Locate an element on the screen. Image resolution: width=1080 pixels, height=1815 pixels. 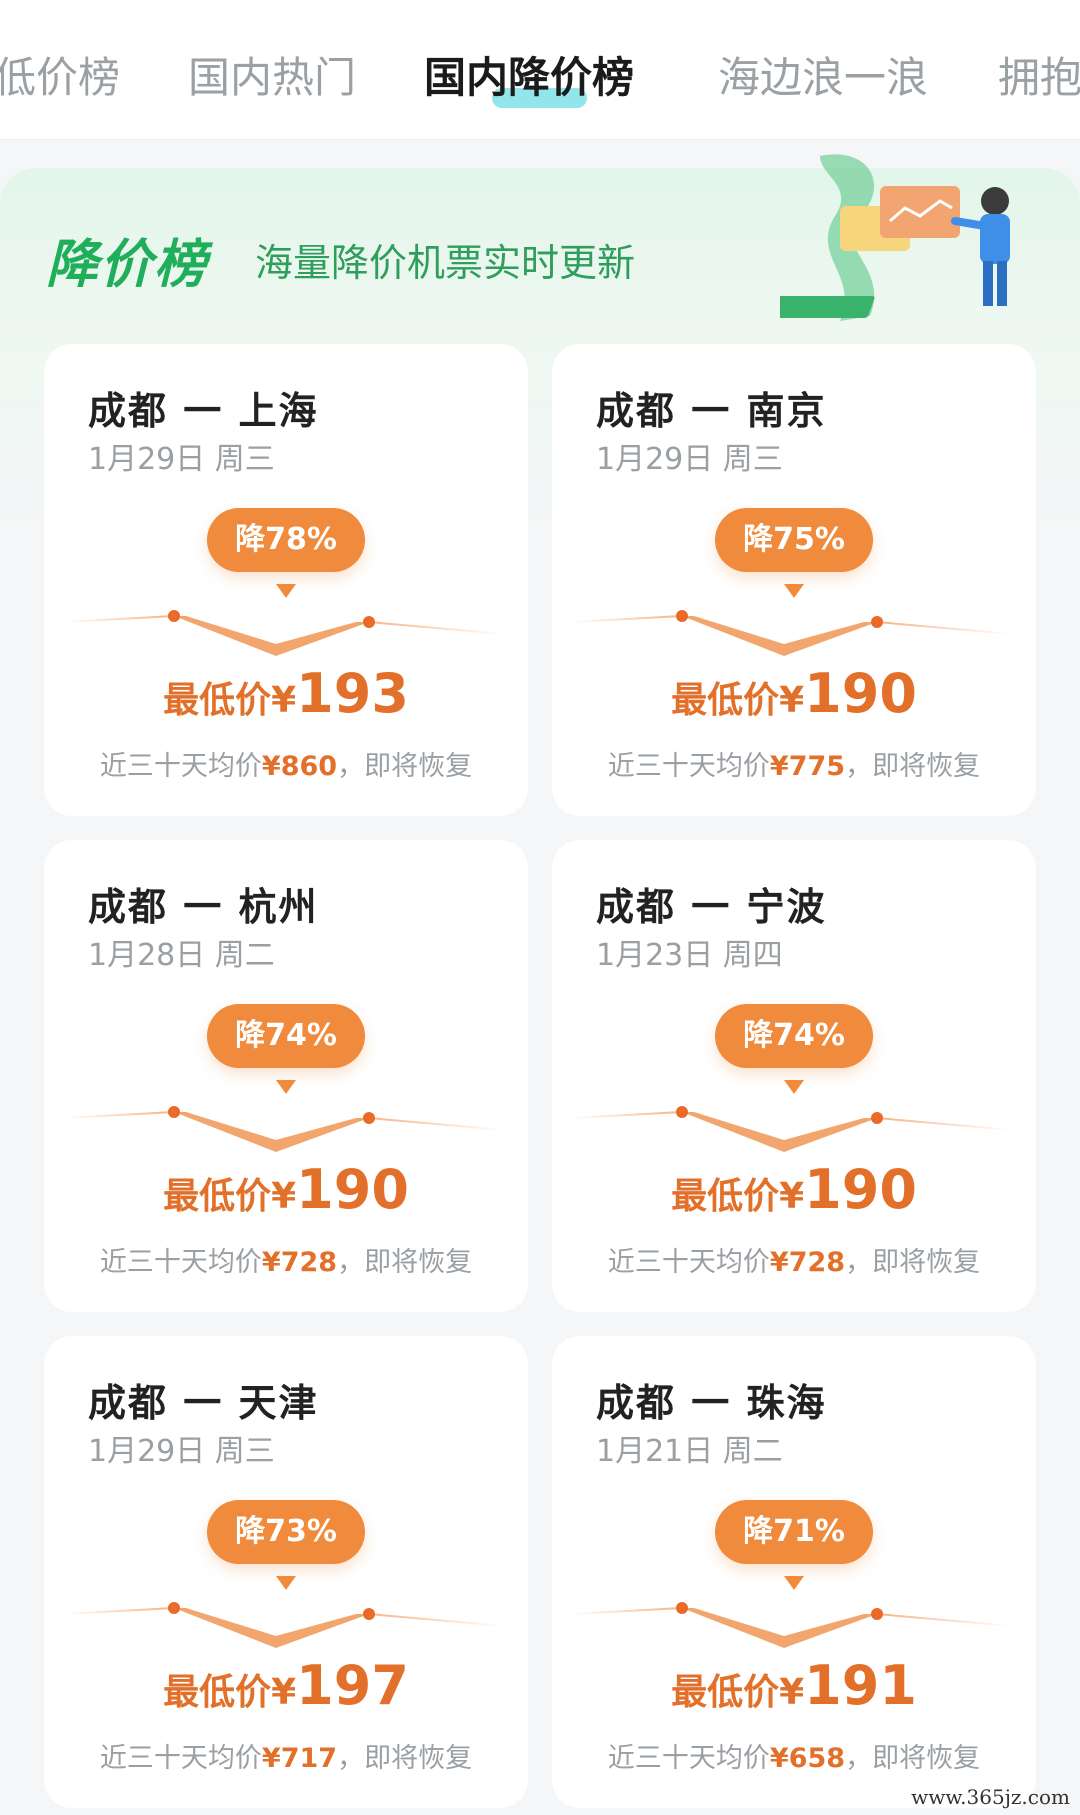
lowest-price: 最低价¥191 is located at coordinates (794, 1685).